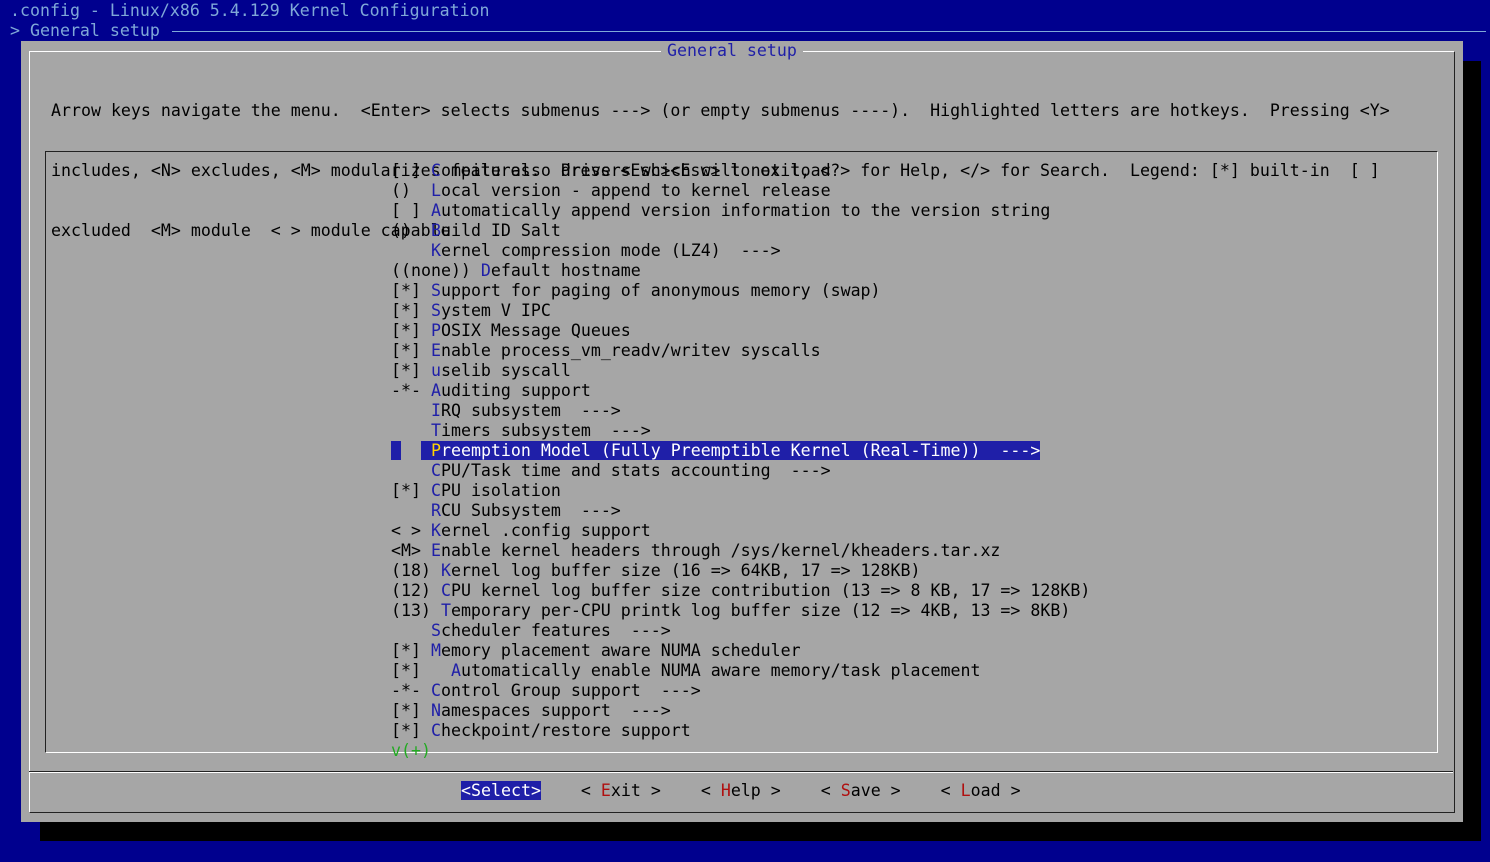 The width and height of the screenshot is (1490, 862). I want to click on menu-item: Kernel compression mode (LZ4) --->, so click(740, 251).